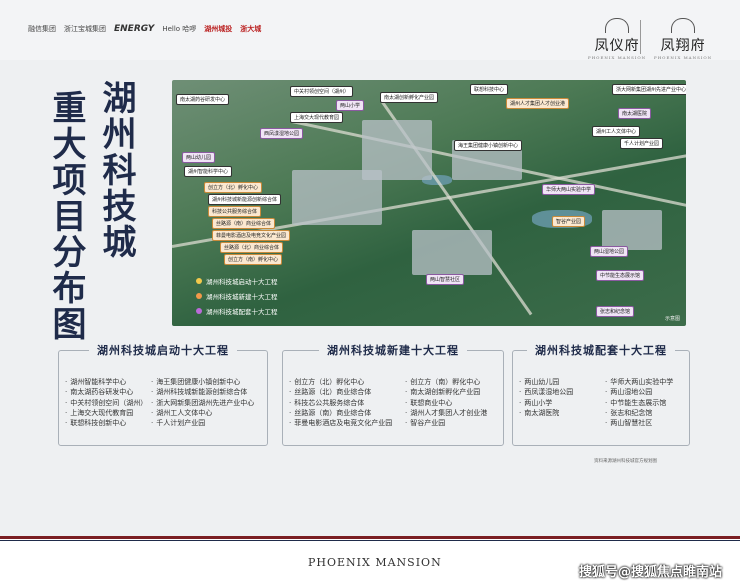 The height and width of the screenshot is (587, 740). I want to click on map-label: 湖州人才集团人才创业港, so click(538, 103).